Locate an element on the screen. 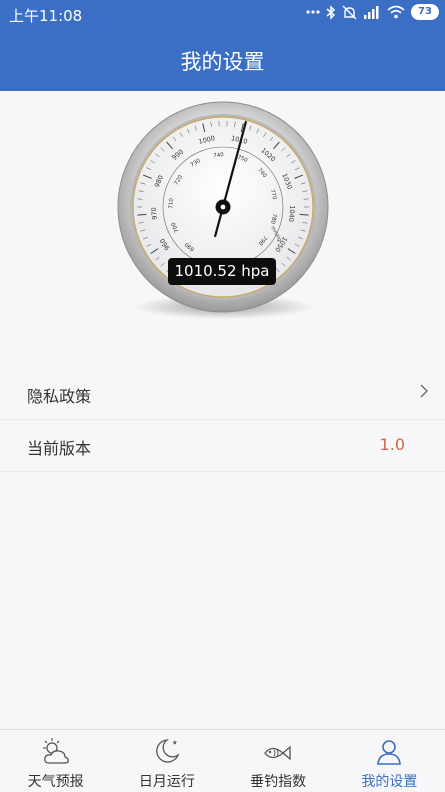  version-value: 1.0 is located at coordinates (392, 444).